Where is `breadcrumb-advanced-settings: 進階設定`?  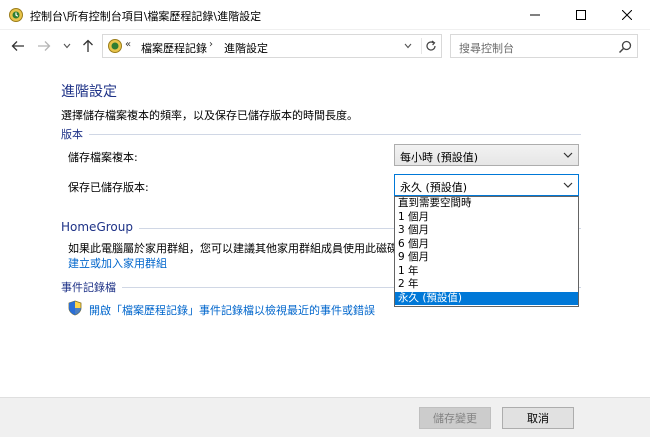 breadcrumb-advanced-settings: 進階設定 is located at coordinates (246, 48).